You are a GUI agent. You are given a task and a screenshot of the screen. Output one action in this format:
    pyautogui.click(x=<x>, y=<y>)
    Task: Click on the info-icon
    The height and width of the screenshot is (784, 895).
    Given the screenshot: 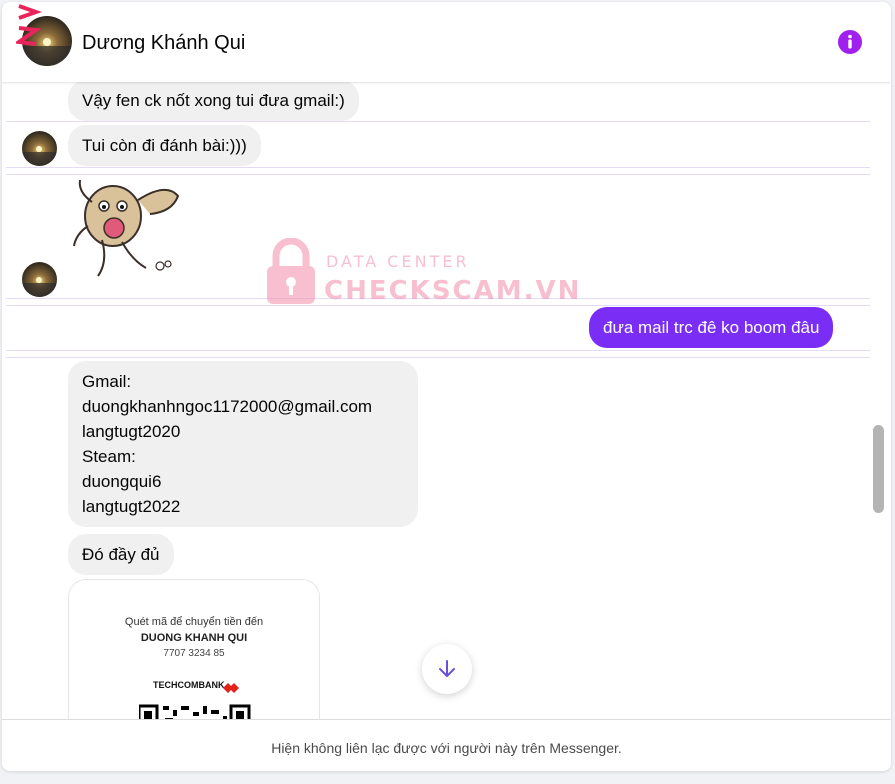 What is the action you would take?
    pyautogui.click(x=850, y=42)
    